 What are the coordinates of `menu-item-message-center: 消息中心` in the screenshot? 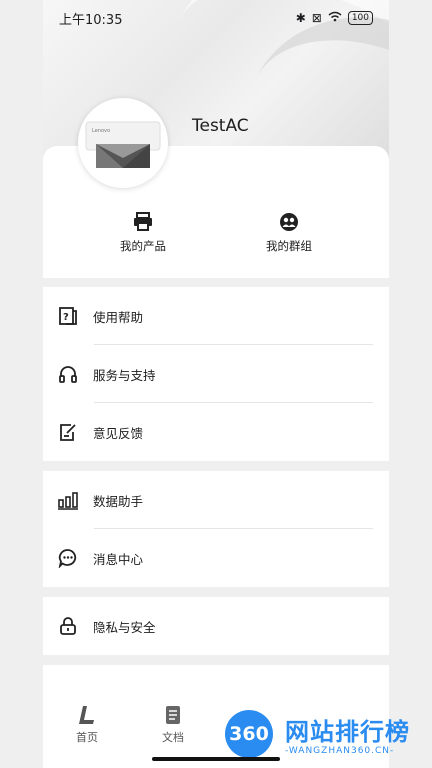 It's located at (216, 558).